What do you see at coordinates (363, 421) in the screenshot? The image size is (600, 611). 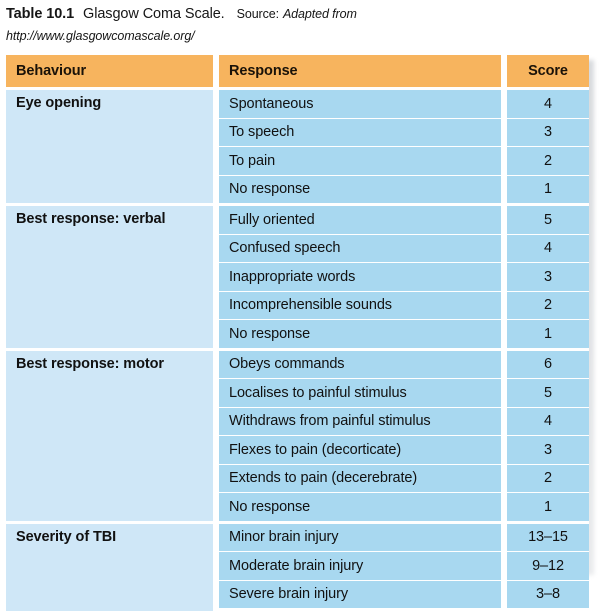 I see `response-cell: Withdraws from painful stimulus` at bounding box center [363, 421].